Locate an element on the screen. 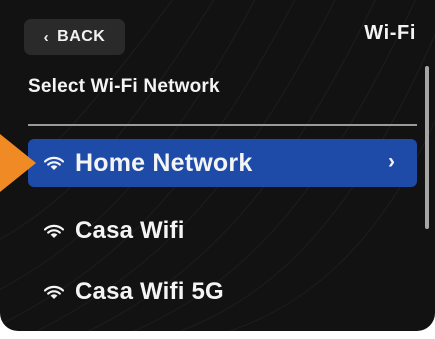 This screenshot has height=339, width=435. network-name: Home Network is located at coordinates (164, 162).